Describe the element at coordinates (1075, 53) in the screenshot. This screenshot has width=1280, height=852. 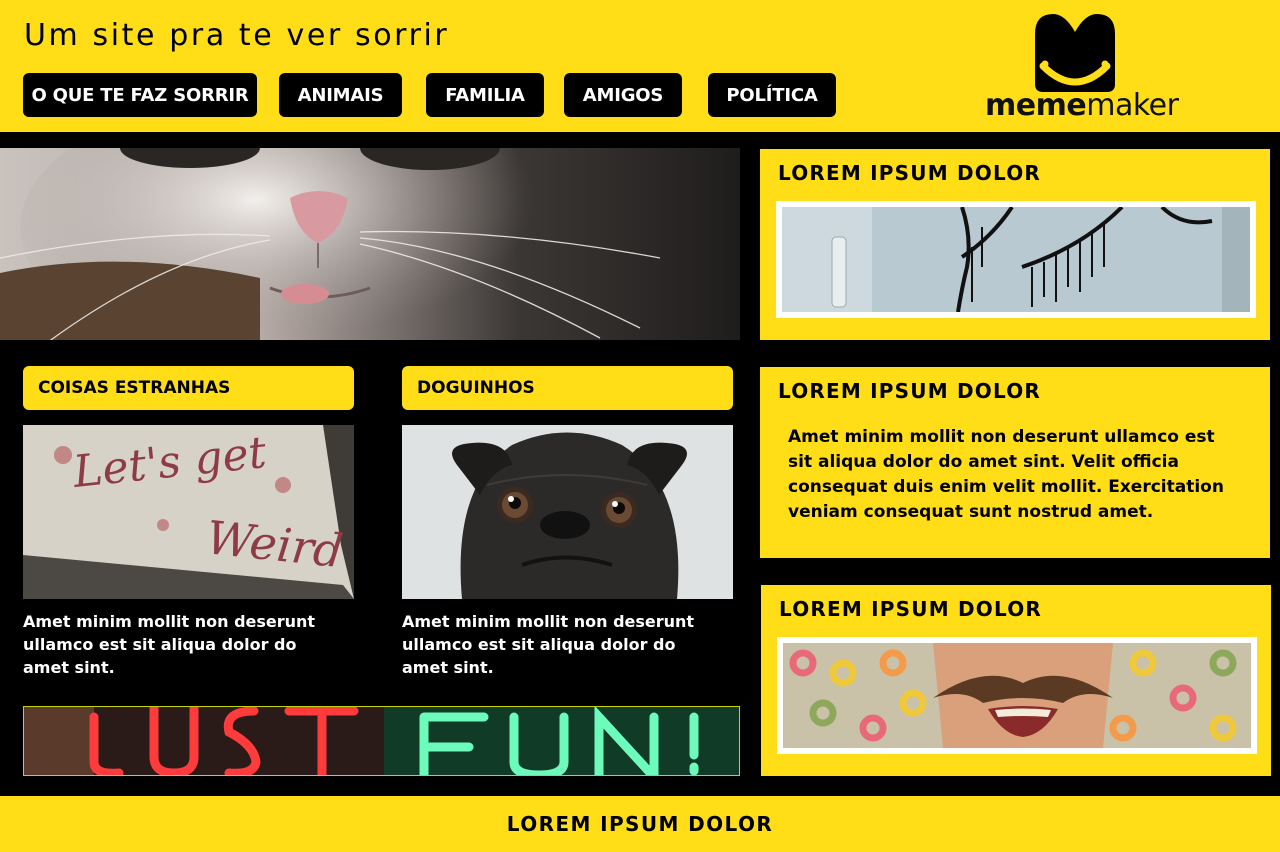
I see `smiley-m-icon` at that location.